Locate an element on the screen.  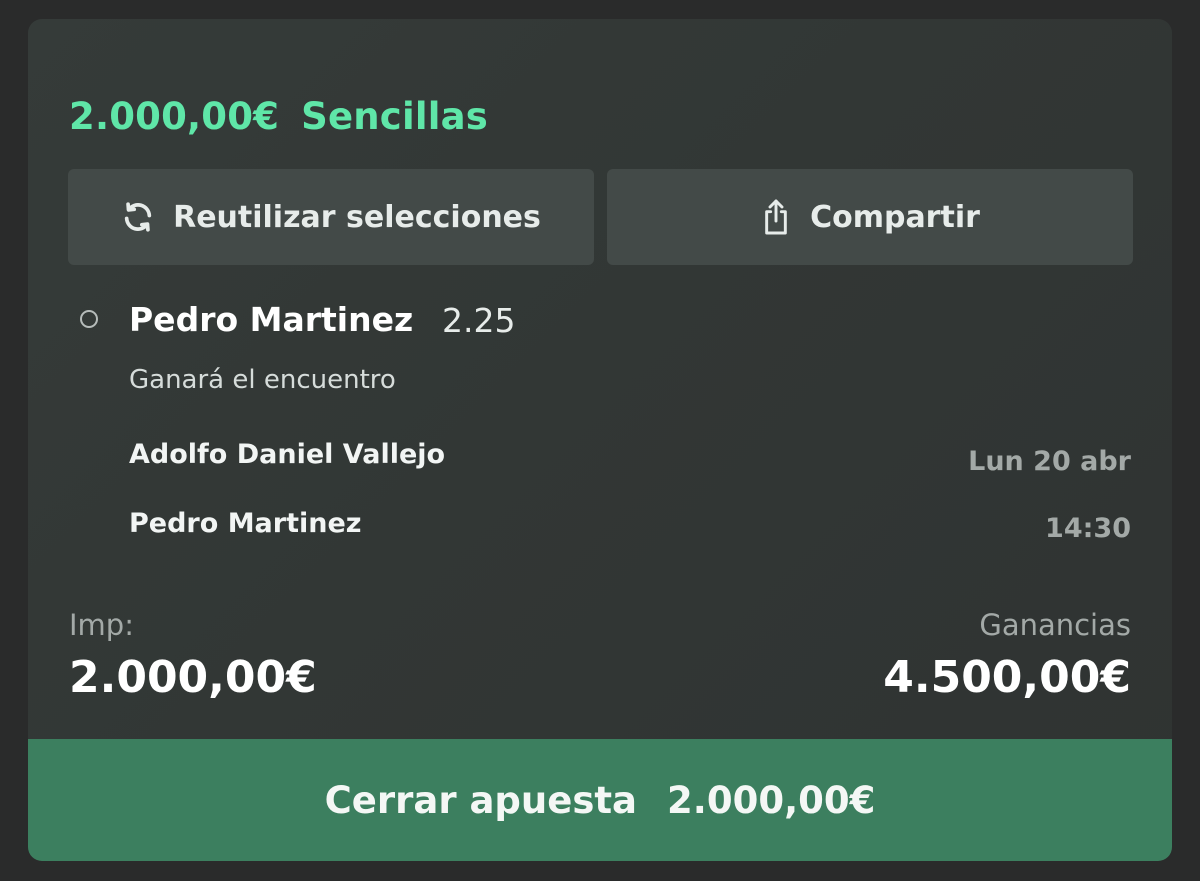
cashout-button: Cerrar apuesta 2.000,00€ is located at coordinates (600, 800).